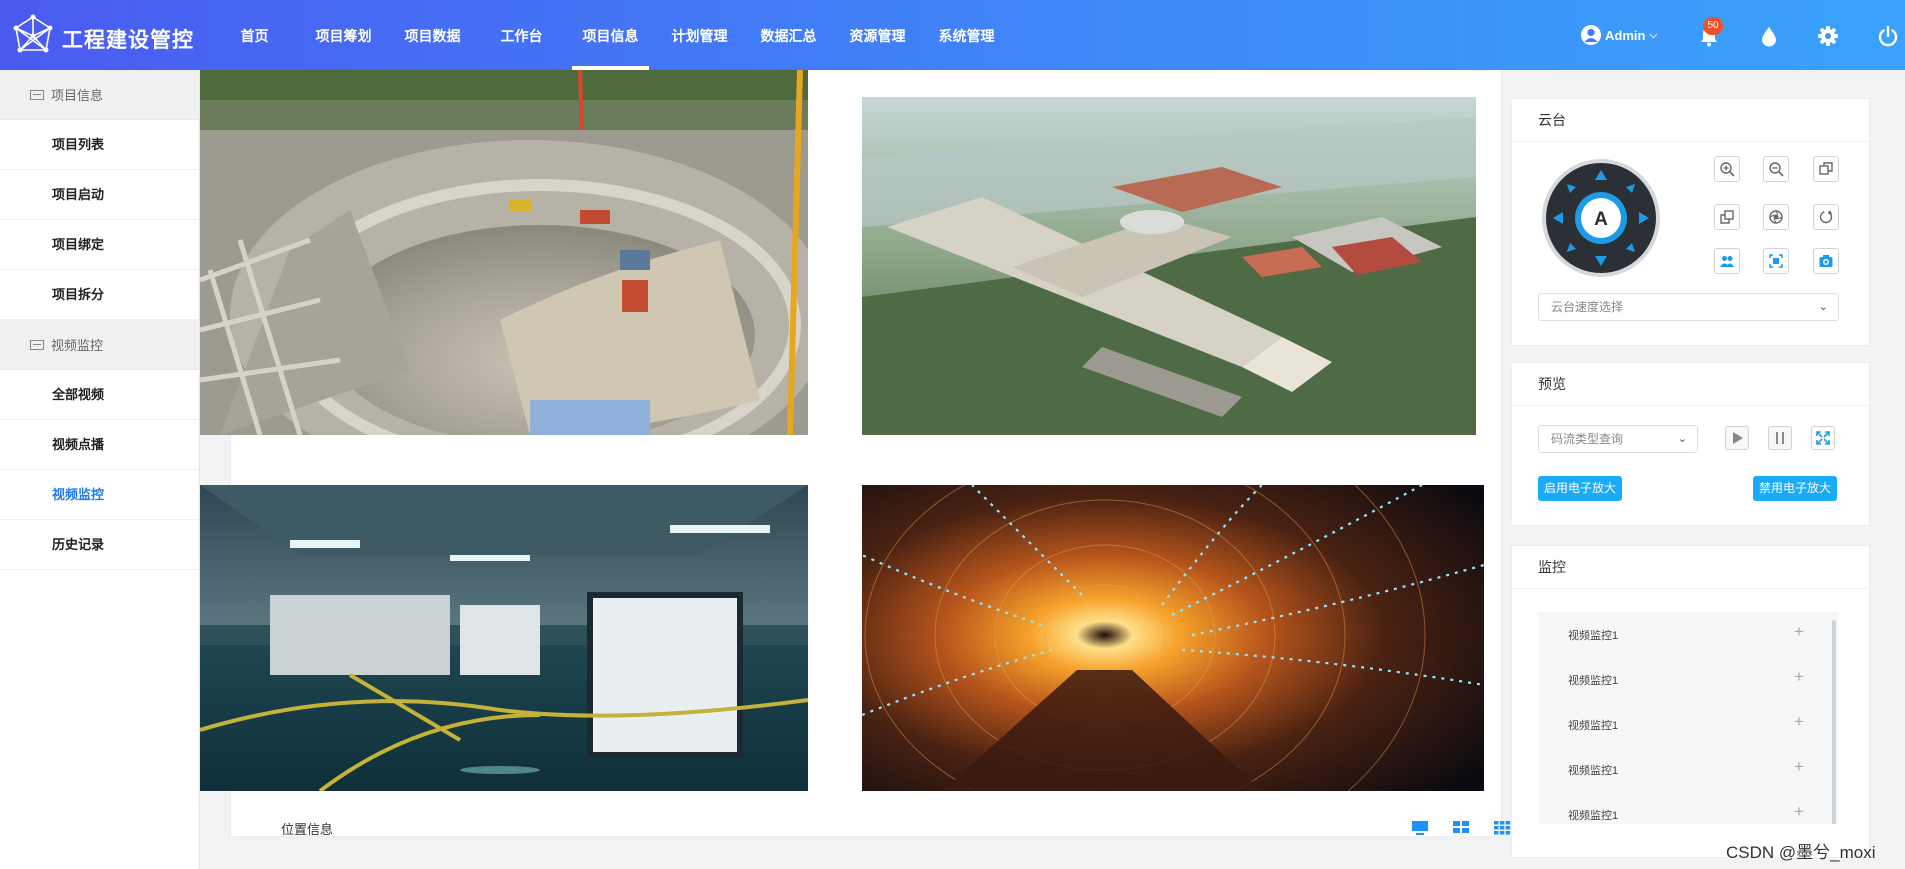 The image size is (1905, 869). What do you see at coordinates (1828, 36) in the screenshot?
I see `gear-icon` at bounding box center [1828, 36].